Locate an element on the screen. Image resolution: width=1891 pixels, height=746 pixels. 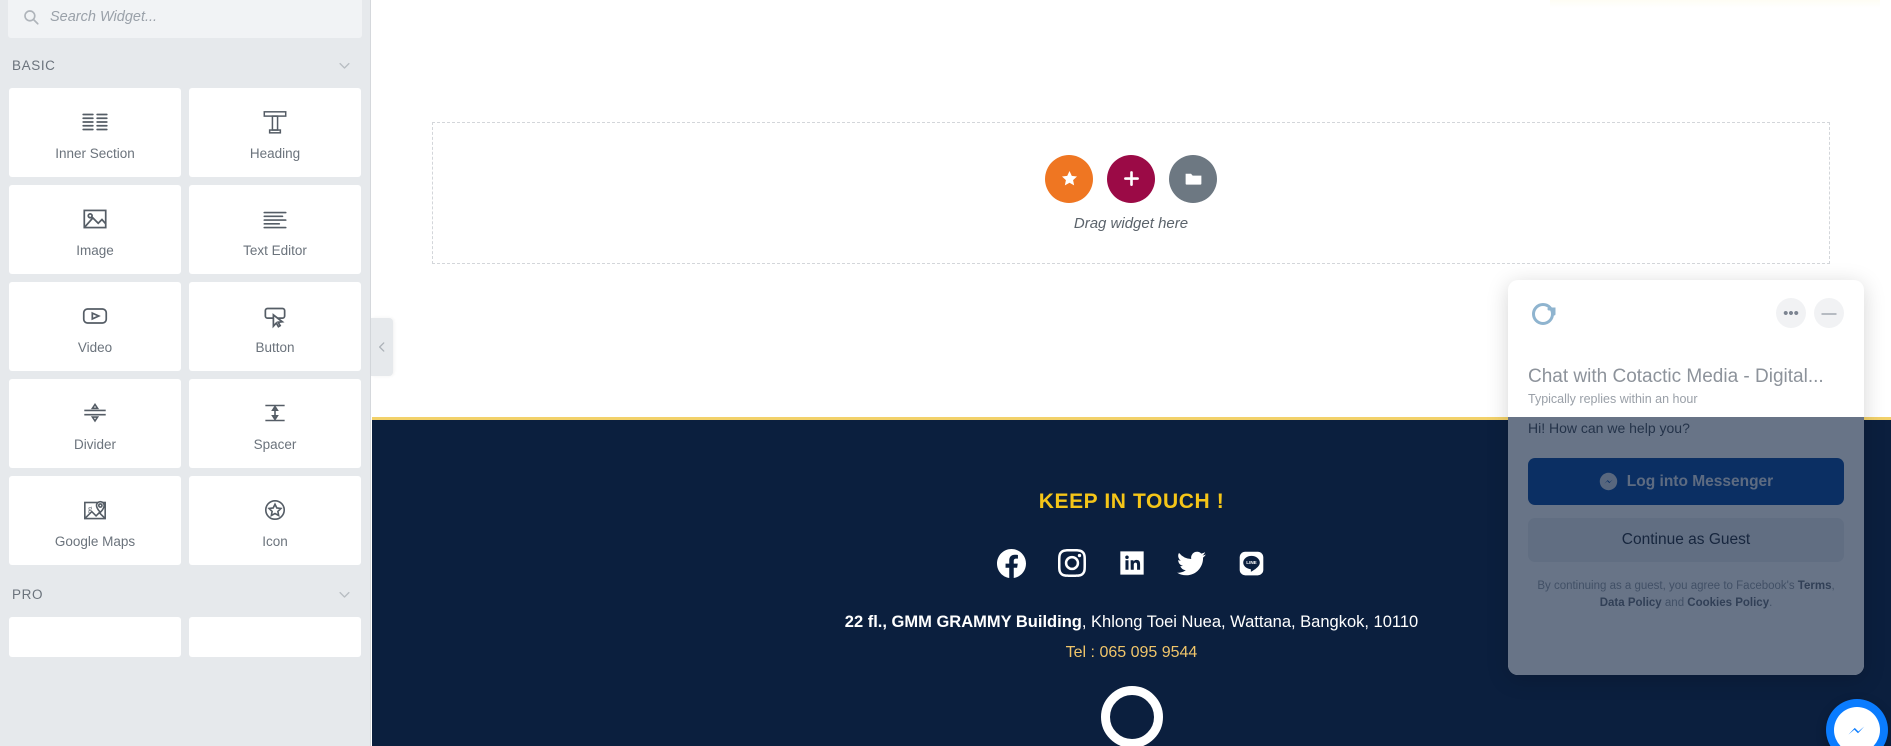
chat-header-actions: ••• — is located at coordinates (1810, 313).